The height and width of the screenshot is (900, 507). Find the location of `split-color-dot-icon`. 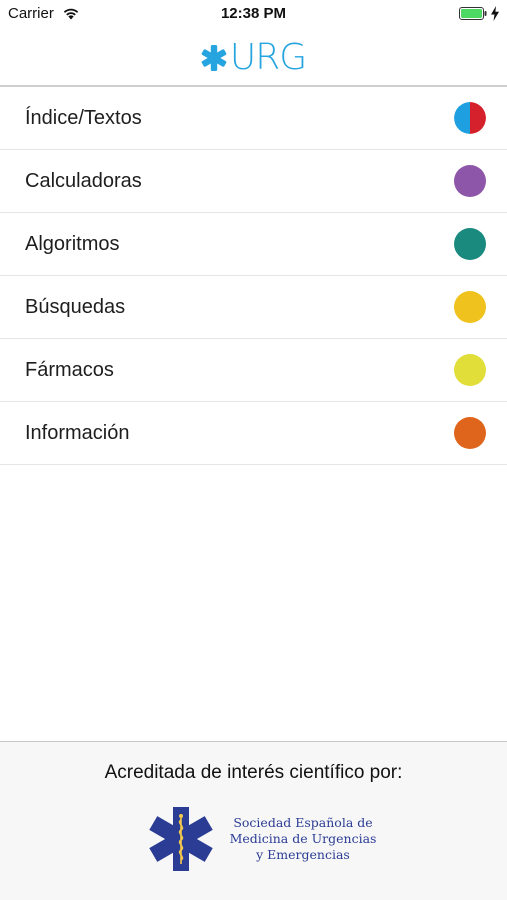

split-color-dot-icon is located at coordinates (470, 118).